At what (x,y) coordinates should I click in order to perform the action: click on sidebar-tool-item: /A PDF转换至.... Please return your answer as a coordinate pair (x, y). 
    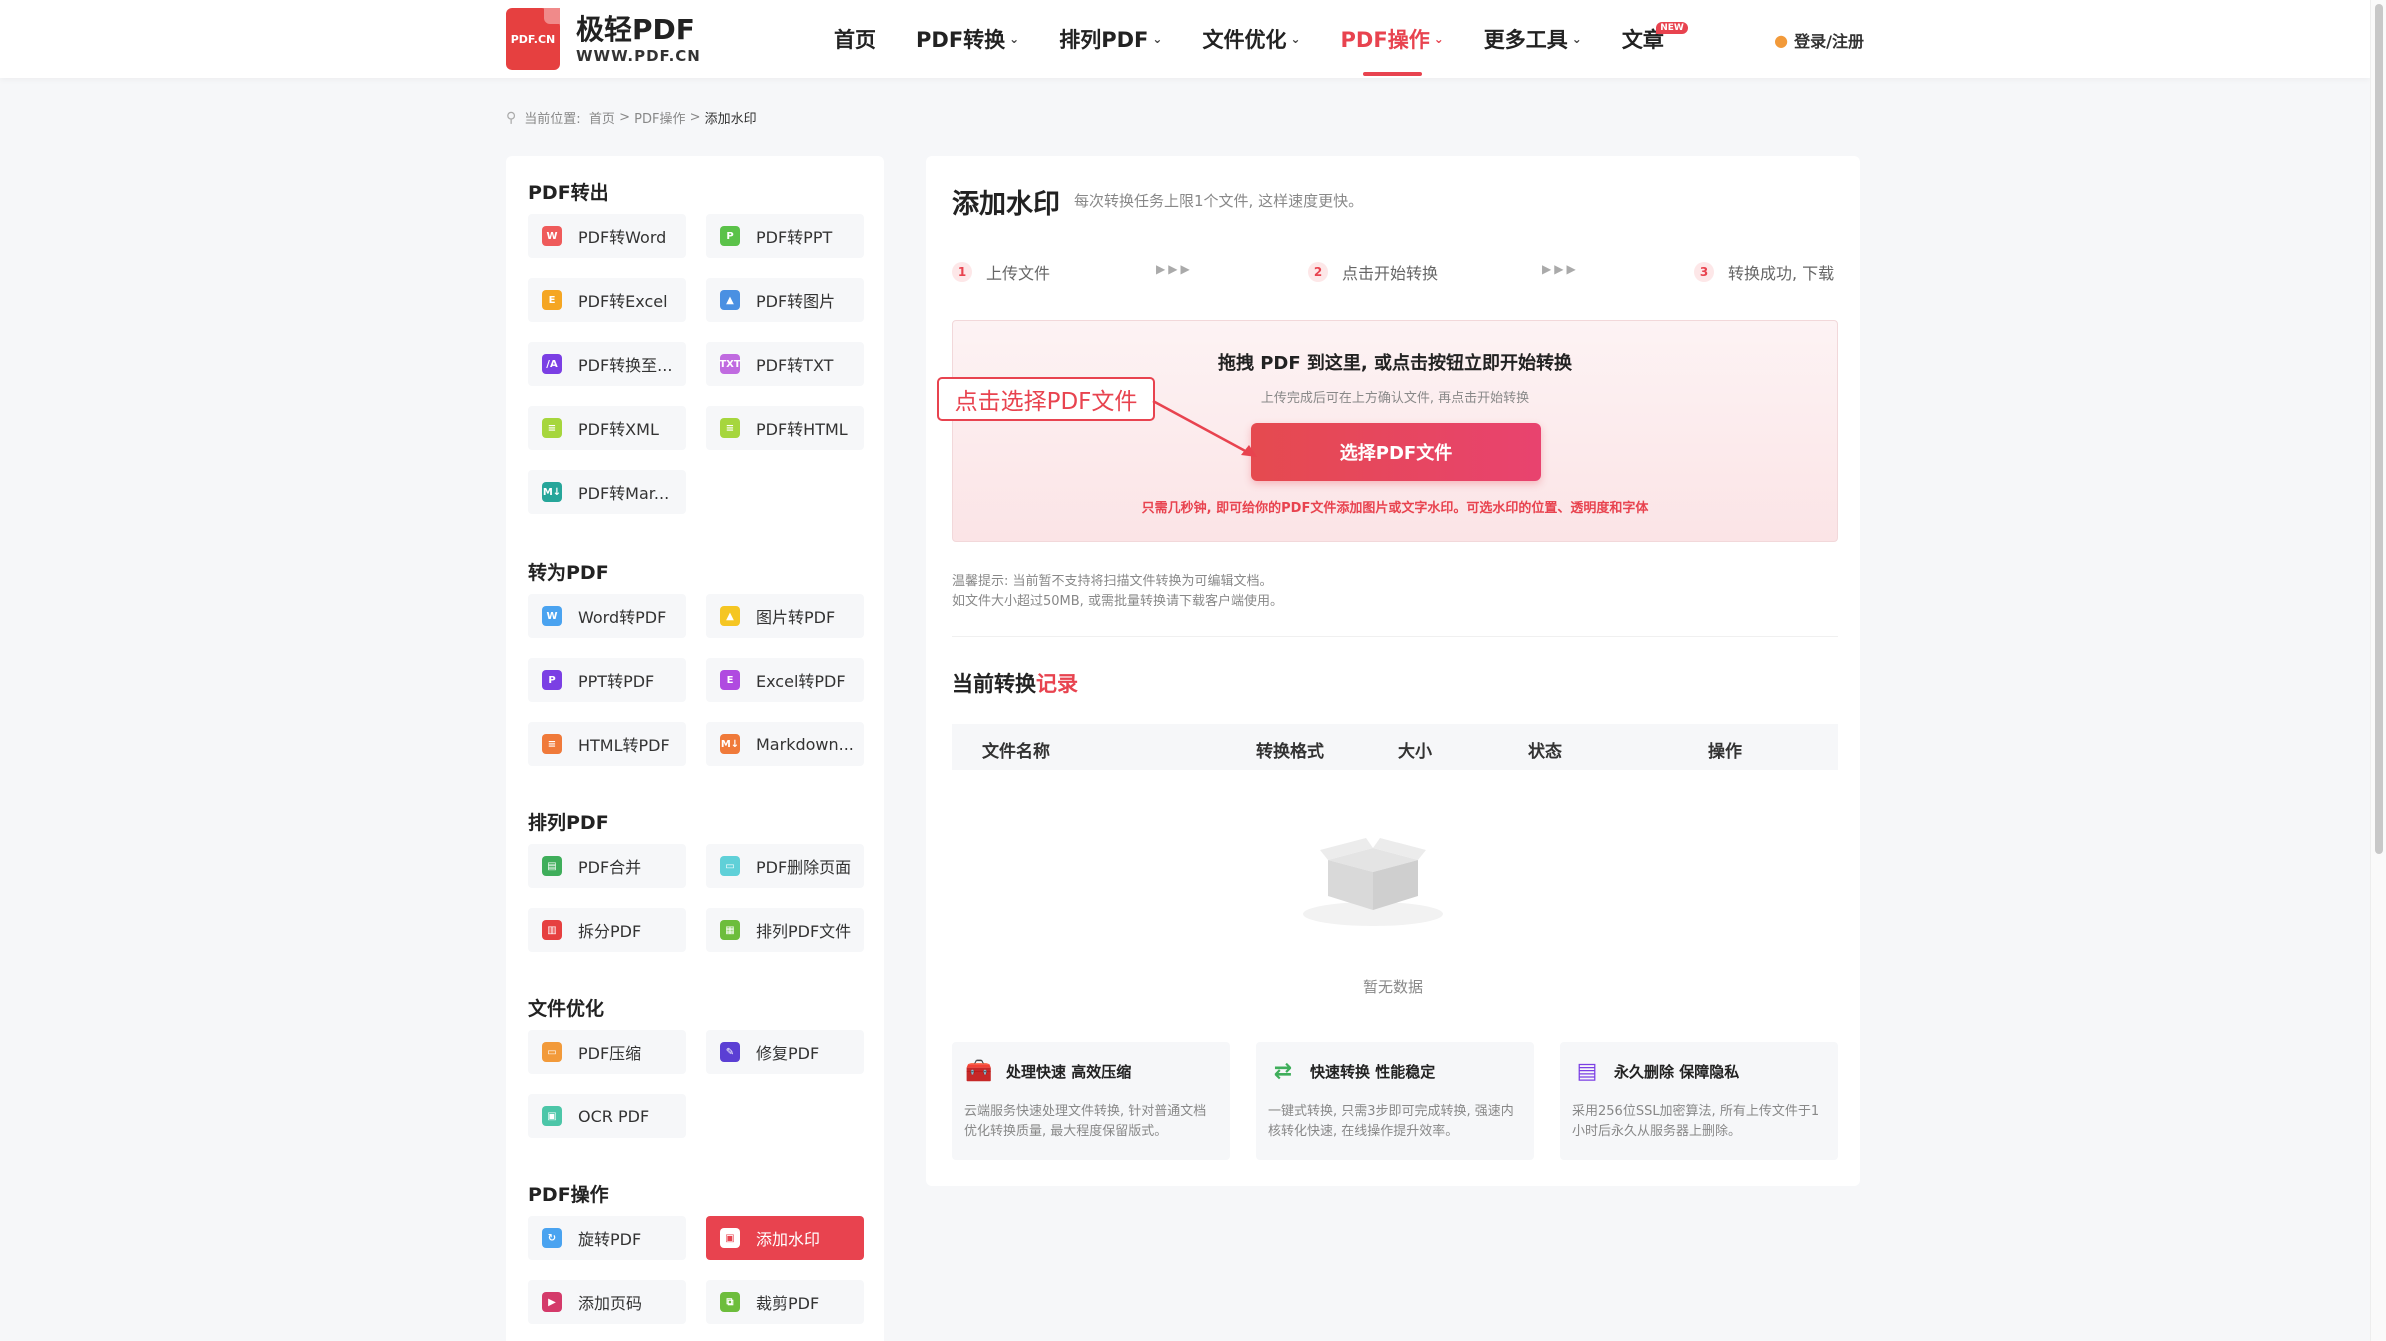
    Looking at the image, I should click on (607, 364).